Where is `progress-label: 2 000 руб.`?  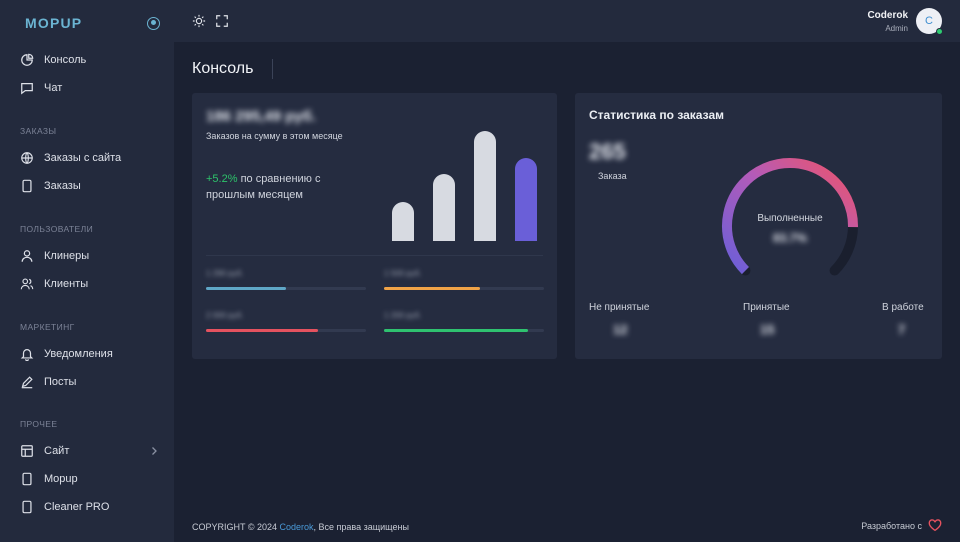 progress-label: 2 000 руб. is located at coordinates (225, 315).